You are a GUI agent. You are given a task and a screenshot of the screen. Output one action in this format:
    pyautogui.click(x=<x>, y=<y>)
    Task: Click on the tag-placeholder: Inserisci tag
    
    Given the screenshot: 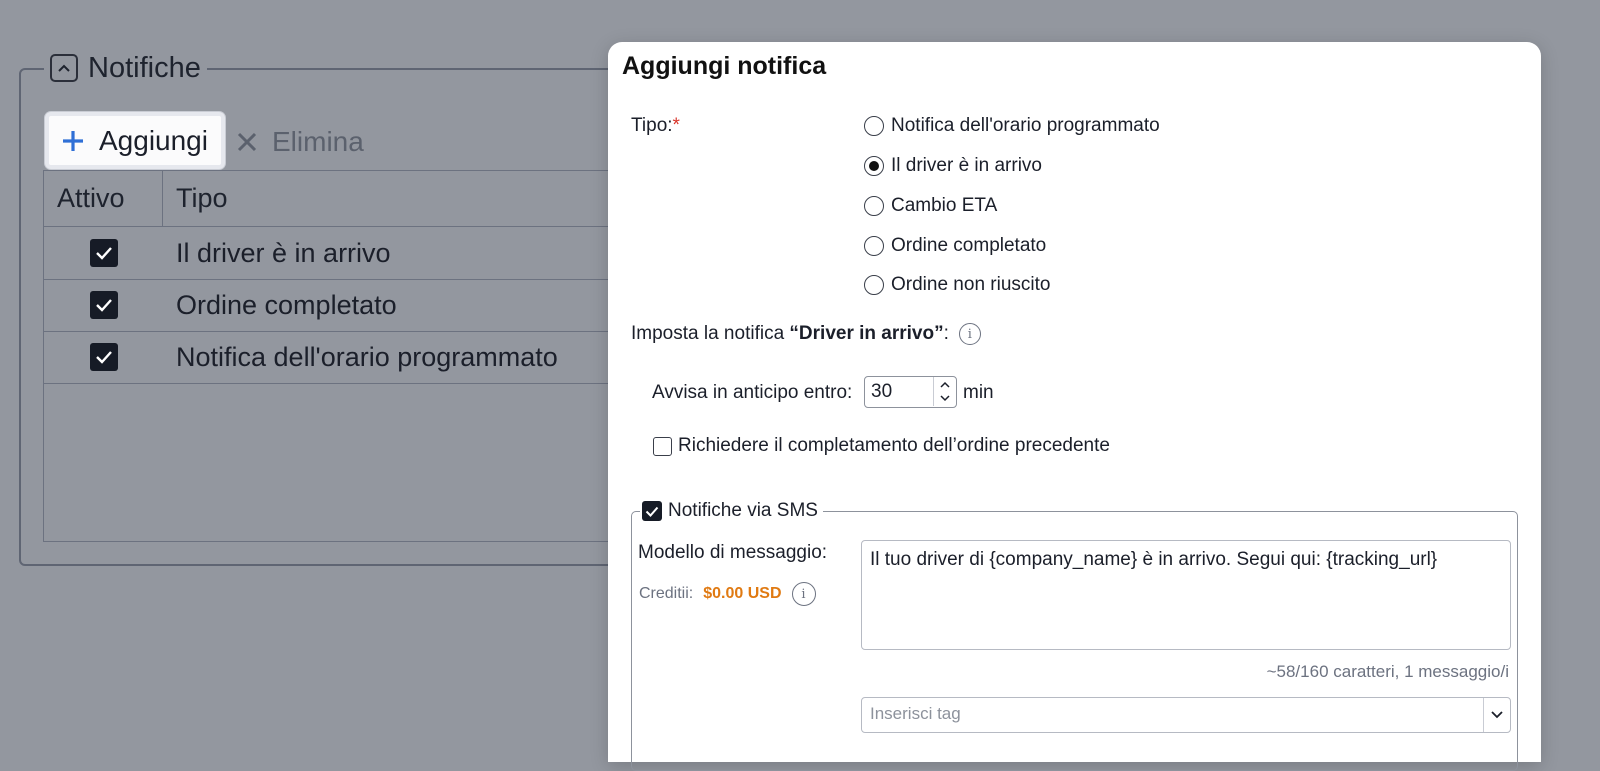 What is the action you would take?
    pyautogui.click(x=915, y=713)
    